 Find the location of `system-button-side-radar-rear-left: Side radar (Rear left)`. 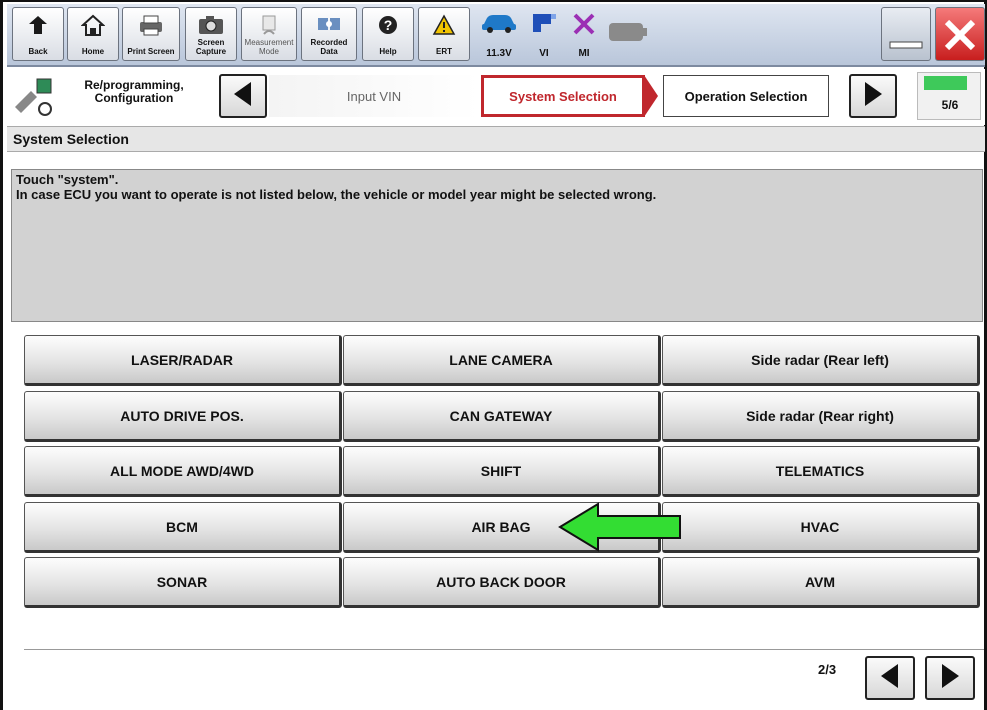

system-button-side-radar-rear-left: Side radar (Rear left) is located at coordinates (821, 360).